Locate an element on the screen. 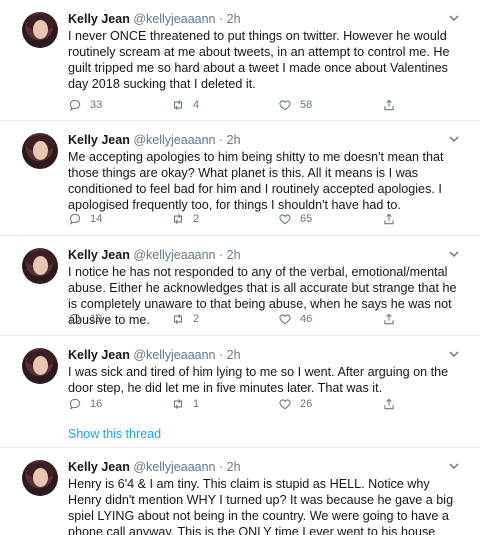 Image resolution: width=480 pixels, height=535 pixels. reply-button: 19 is located at coordinates (85, 319).